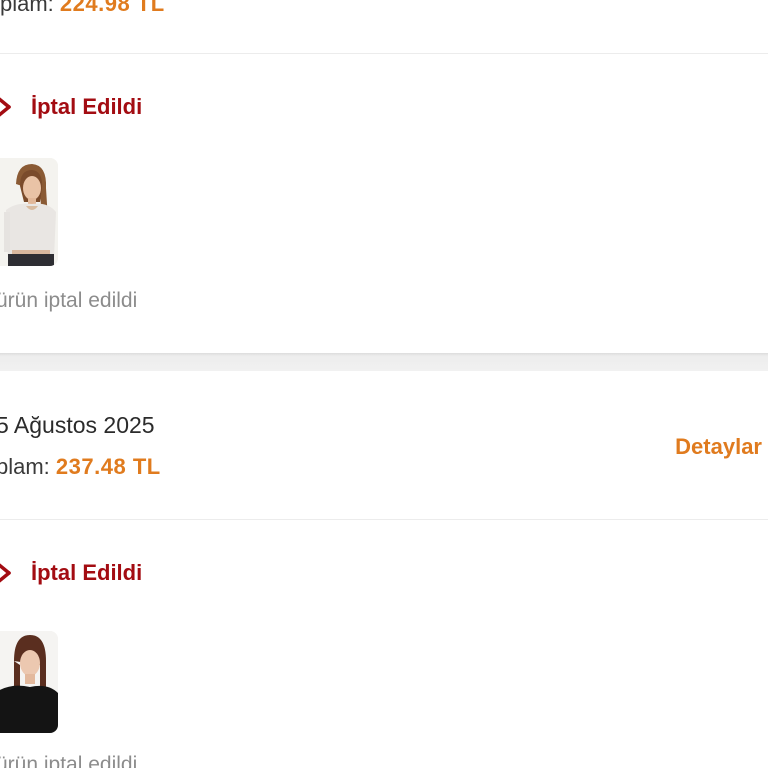 This screenshot has height=768, width=768. I want to click on order-details-link: Detaylar, so click(718, 447).